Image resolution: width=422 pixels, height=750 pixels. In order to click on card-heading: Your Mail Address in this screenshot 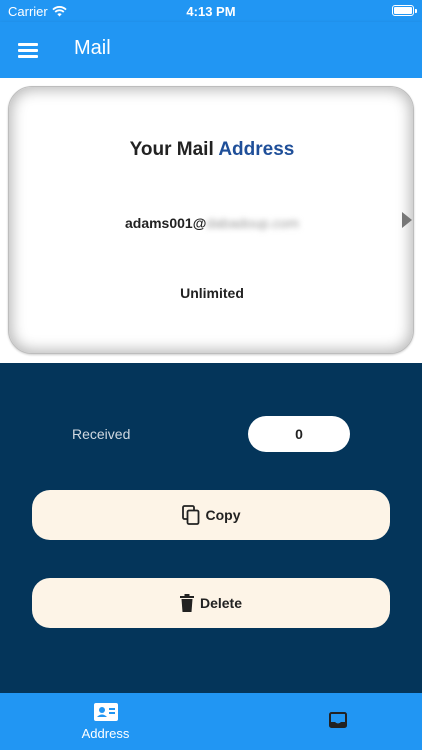, I will do `click(212, 150)`.